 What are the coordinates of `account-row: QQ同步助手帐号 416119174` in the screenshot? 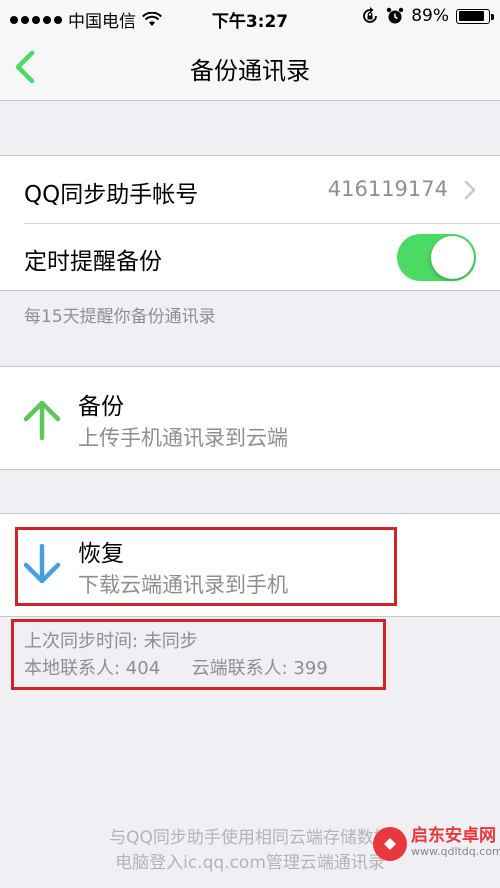 It's located at (250, 189).